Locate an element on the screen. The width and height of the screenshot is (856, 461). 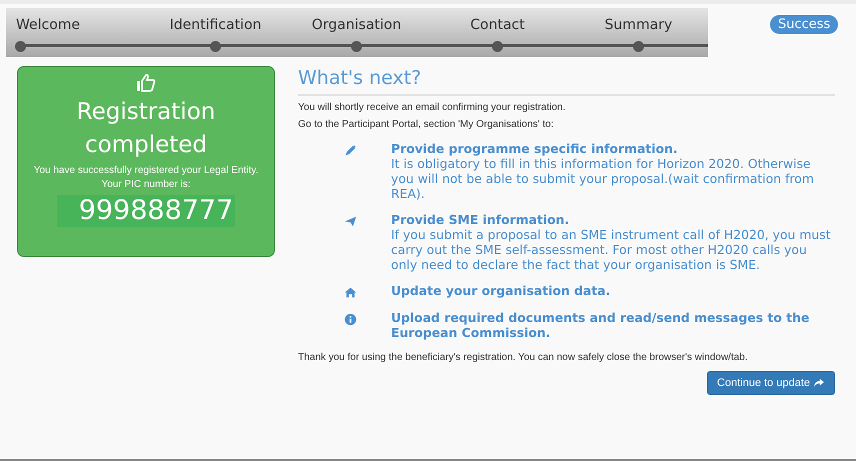
action-title: Update your organisation data. is located at coordinates (501, 290).